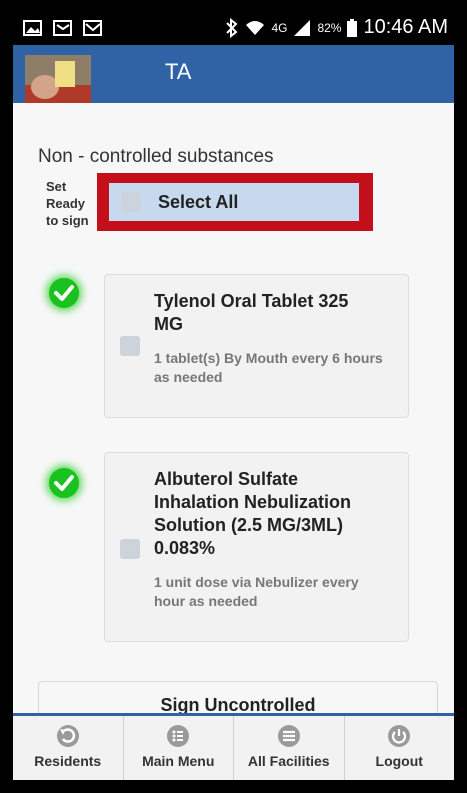  I want to click on status-indicators: 4G 82% 10:46 AM, so click(336, 27).